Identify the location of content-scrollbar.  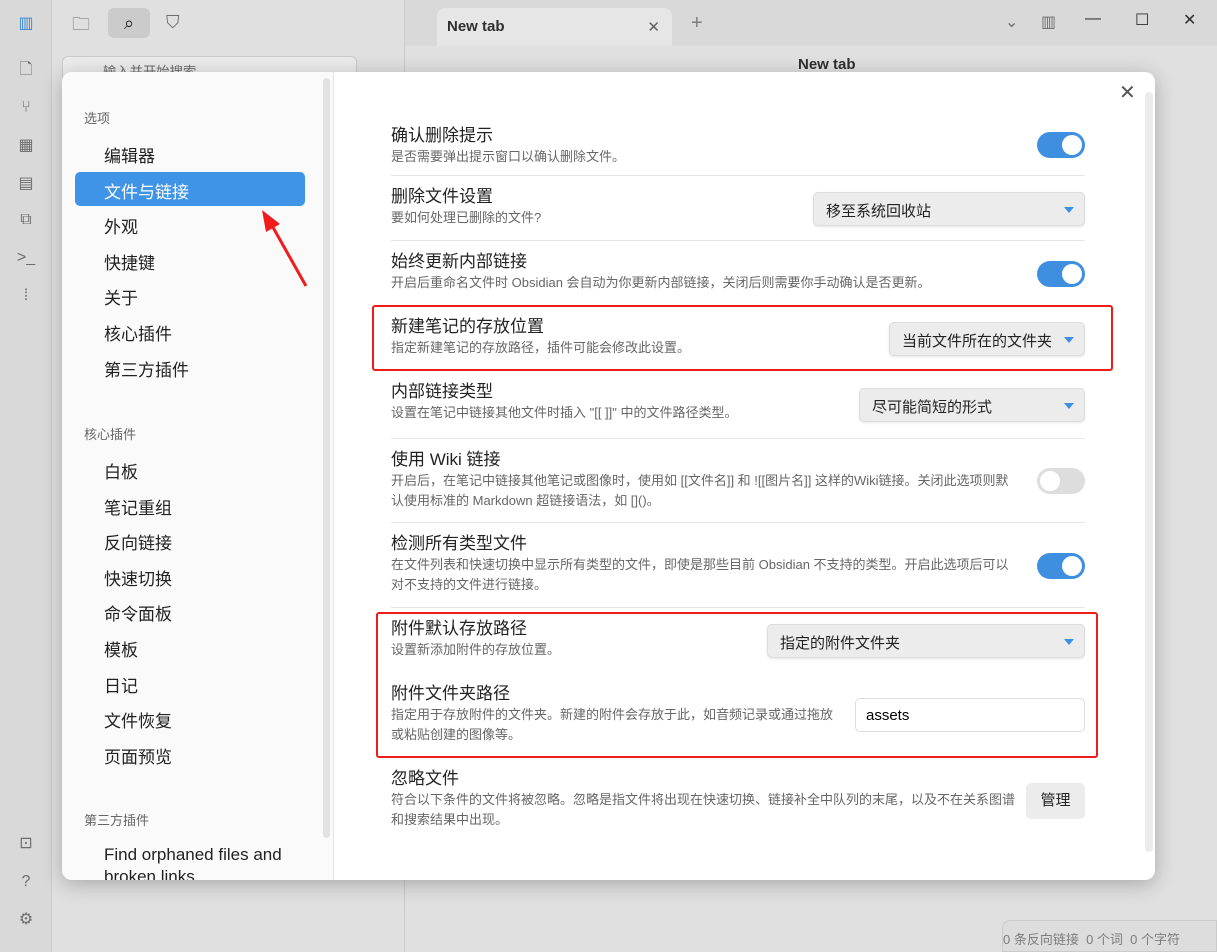
(1149, 472).